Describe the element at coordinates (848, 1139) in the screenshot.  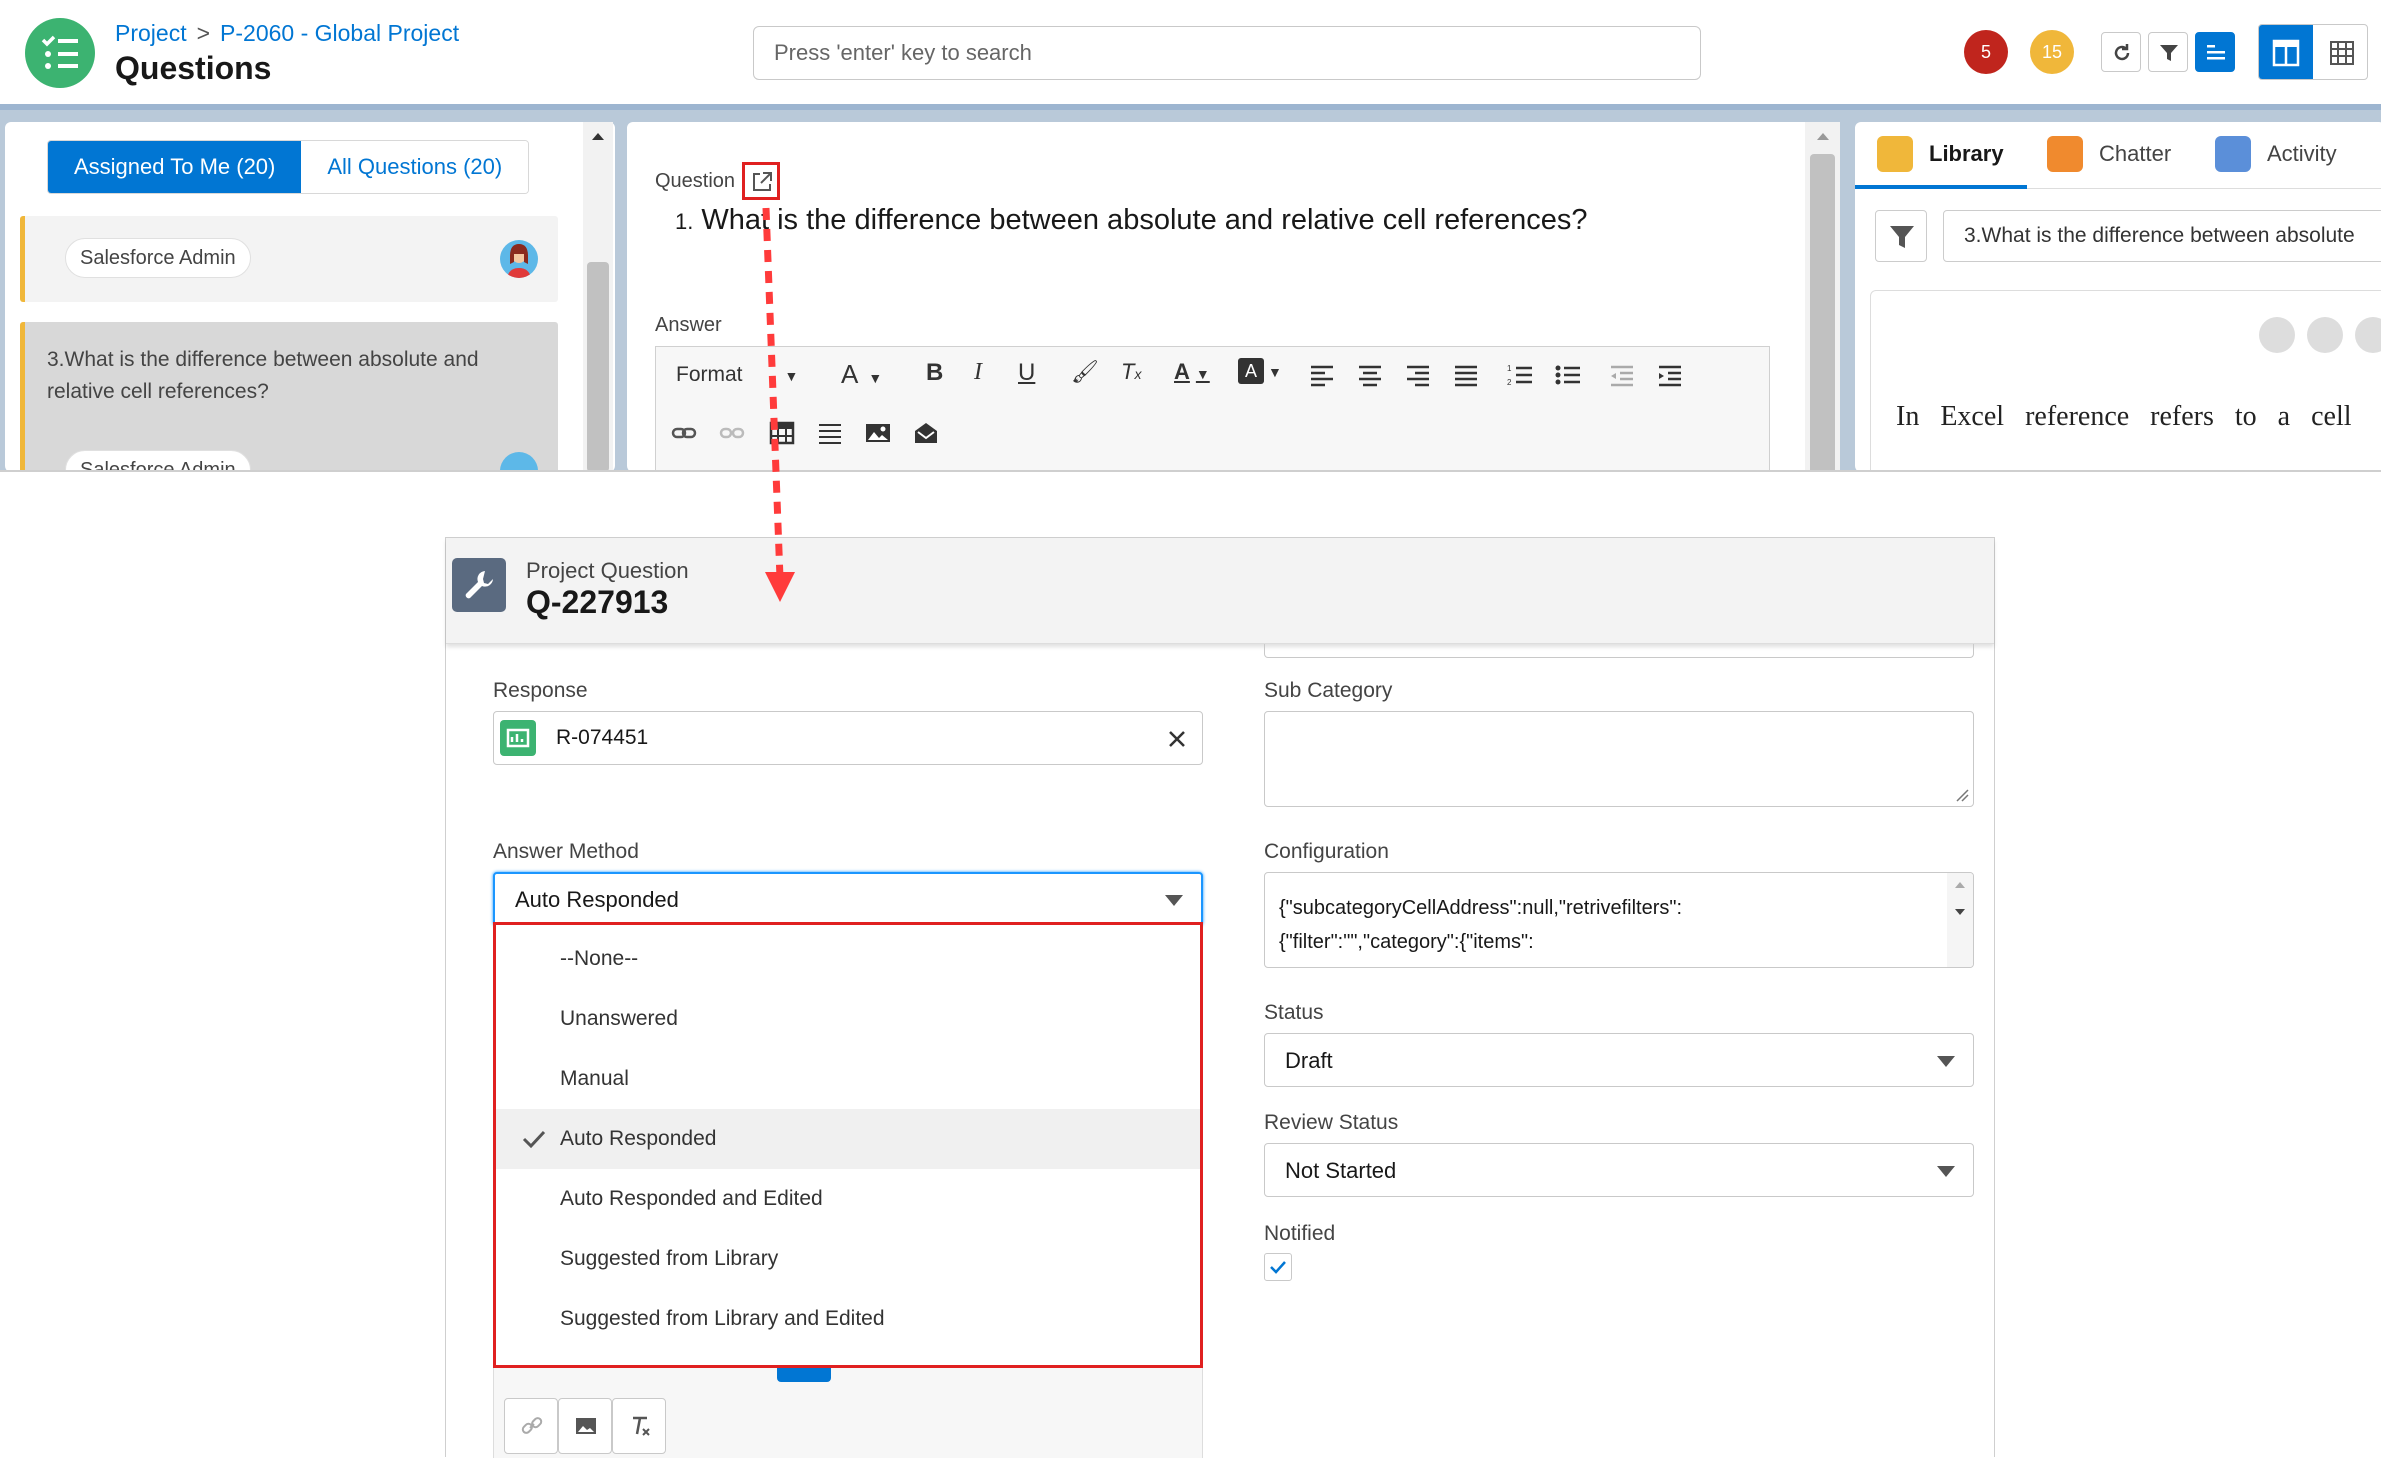
I see `option-auto-responded: Auto Responded` at that location.